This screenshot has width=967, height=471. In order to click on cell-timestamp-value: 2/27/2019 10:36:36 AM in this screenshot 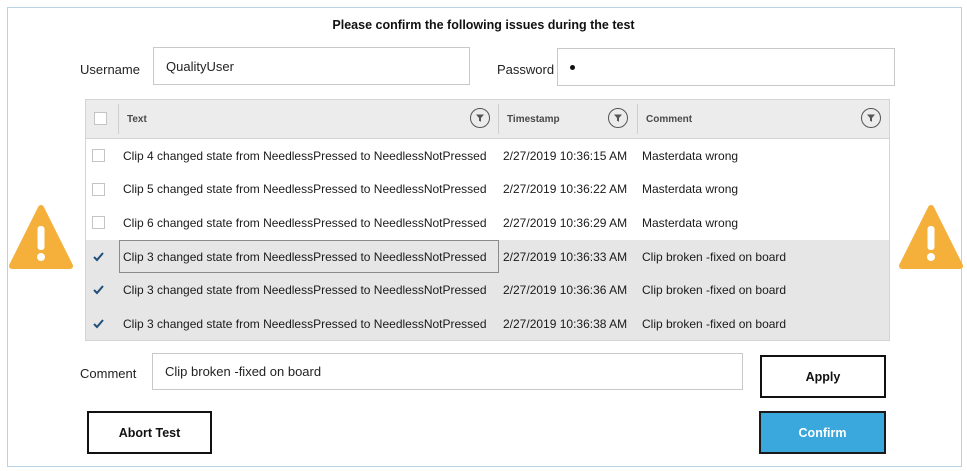, I will do `click(565, 290)`.